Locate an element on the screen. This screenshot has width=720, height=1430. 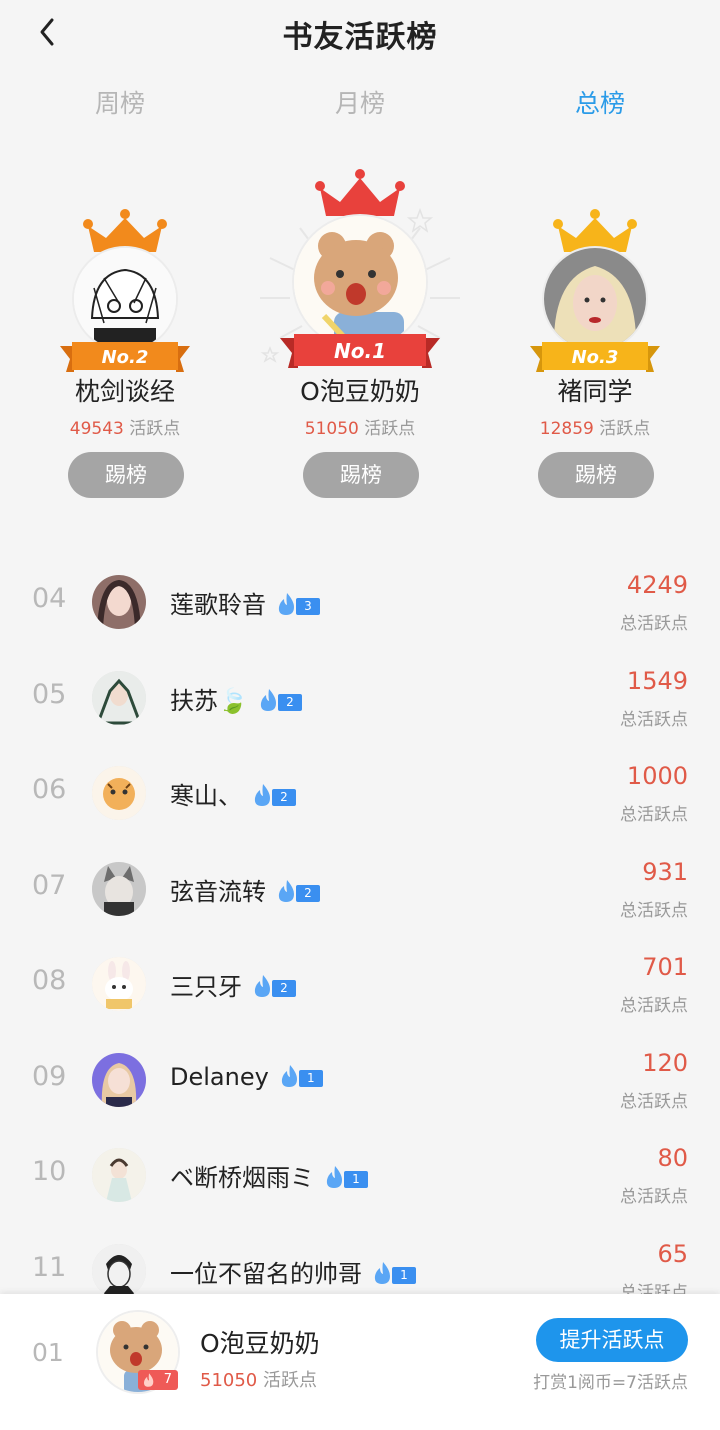
activity-score: 65 is located at coordinates (672, 1253).